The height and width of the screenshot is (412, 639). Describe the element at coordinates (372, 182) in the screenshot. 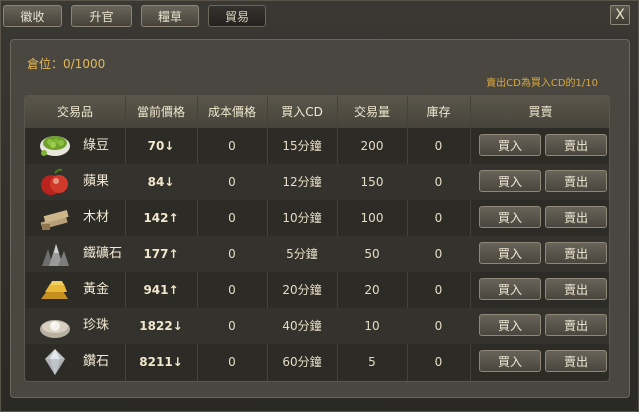

I see `volume: 150` at that location.